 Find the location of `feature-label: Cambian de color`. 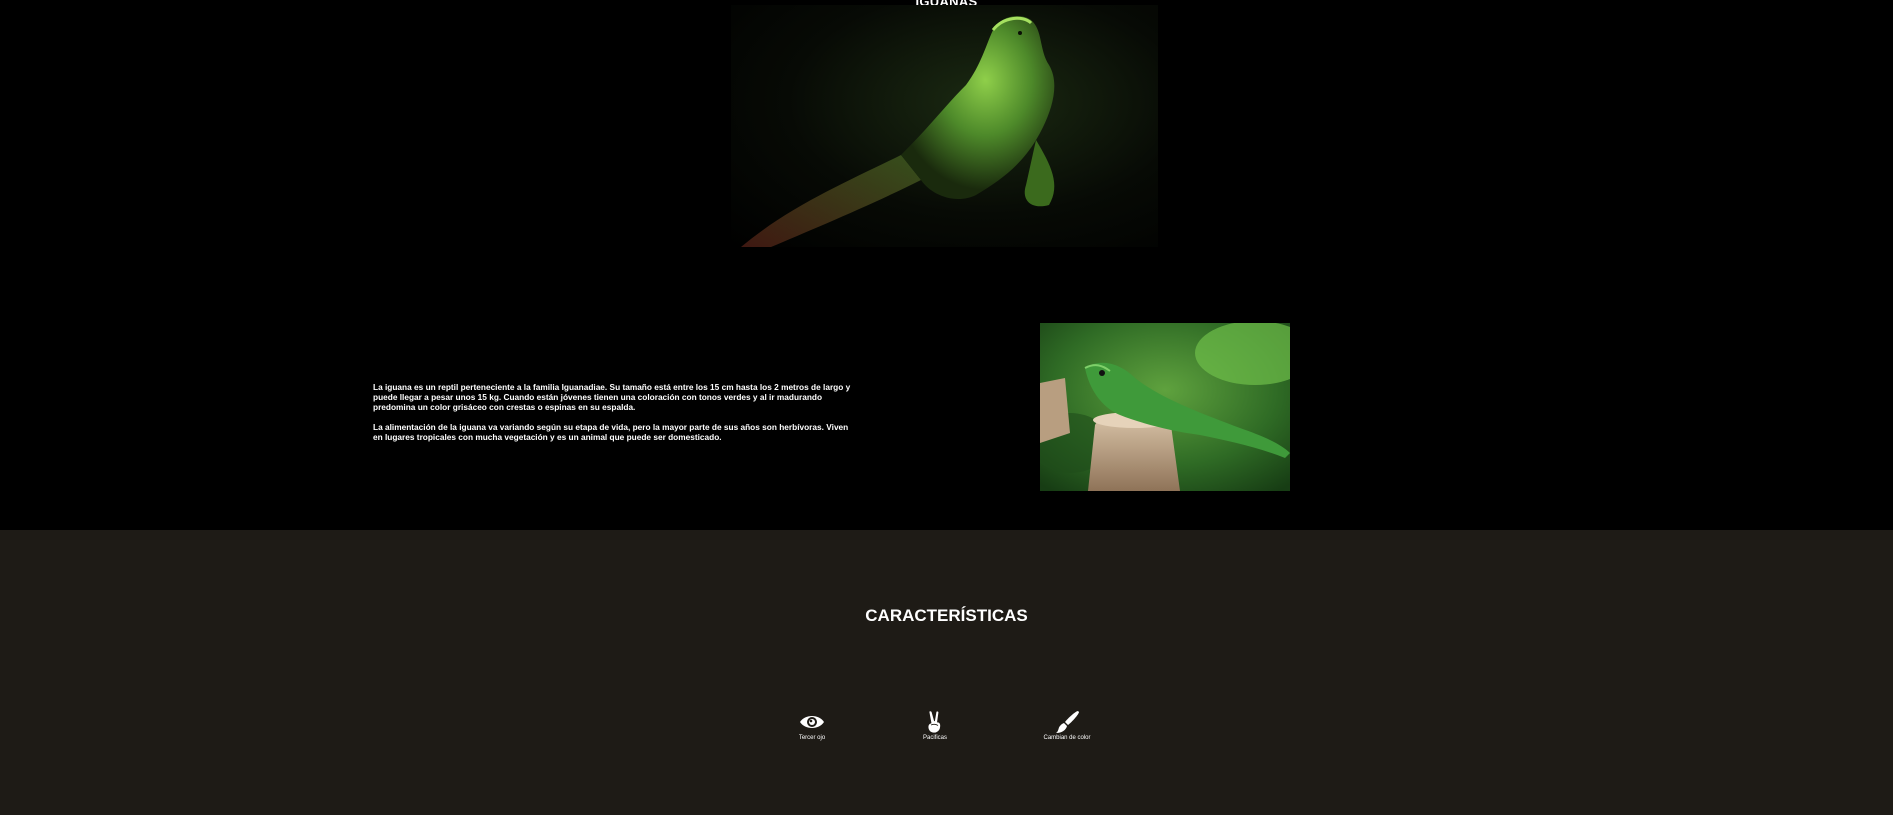

feature-label: Cambian de color is located at coordinates (1067, 738).